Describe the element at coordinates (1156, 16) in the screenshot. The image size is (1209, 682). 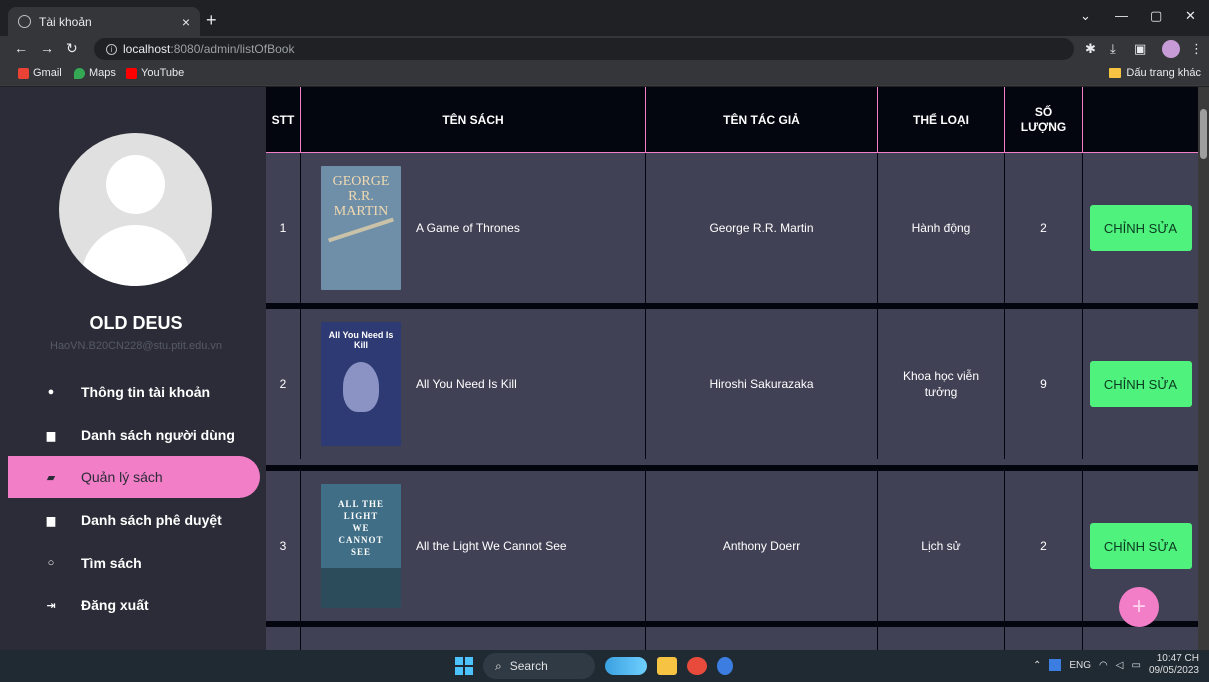
I see `maximize-icon: ▢` at that location.